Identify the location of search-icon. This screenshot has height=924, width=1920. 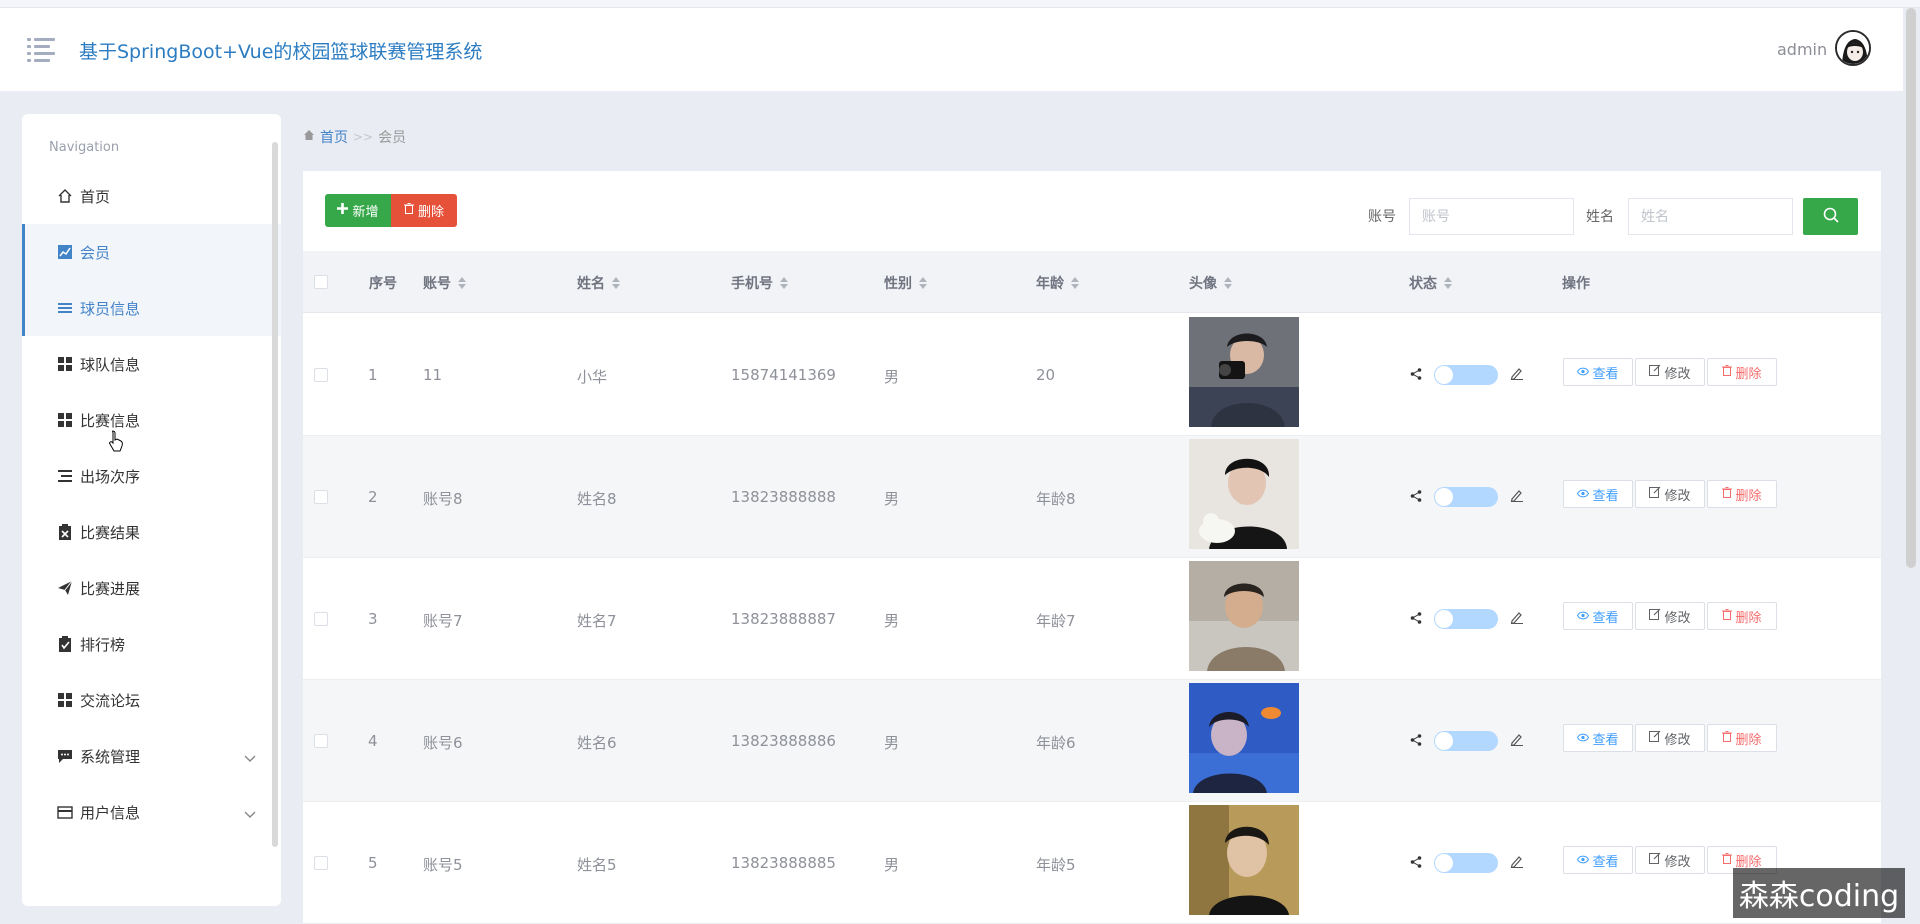
(1831, 217).